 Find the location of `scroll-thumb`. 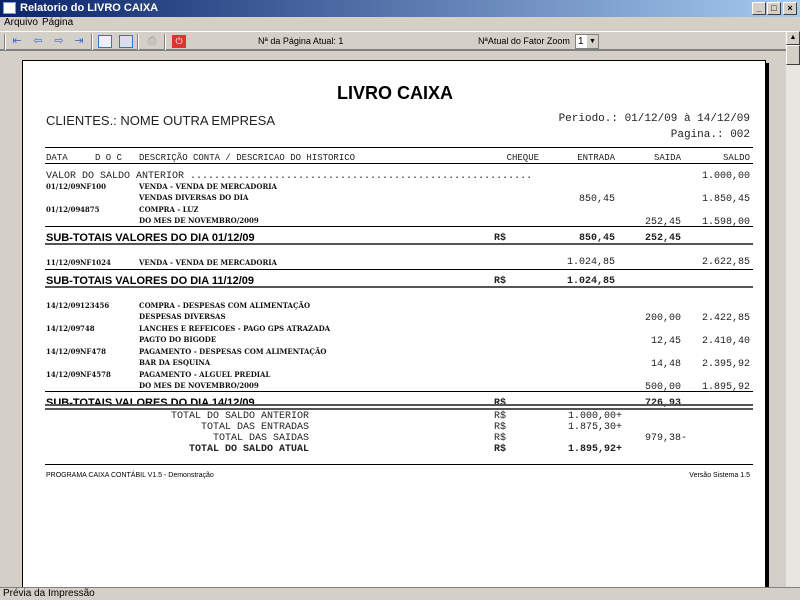

scroll-thumb is located at coordinates (793, 55).